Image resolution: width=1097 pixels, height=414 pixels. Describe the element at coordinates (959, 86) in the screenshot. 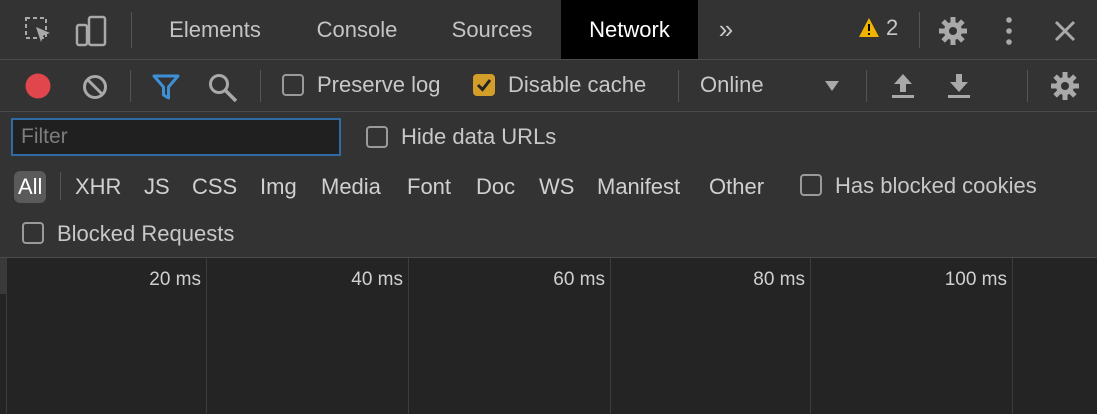

I see `download-icon` at that location.